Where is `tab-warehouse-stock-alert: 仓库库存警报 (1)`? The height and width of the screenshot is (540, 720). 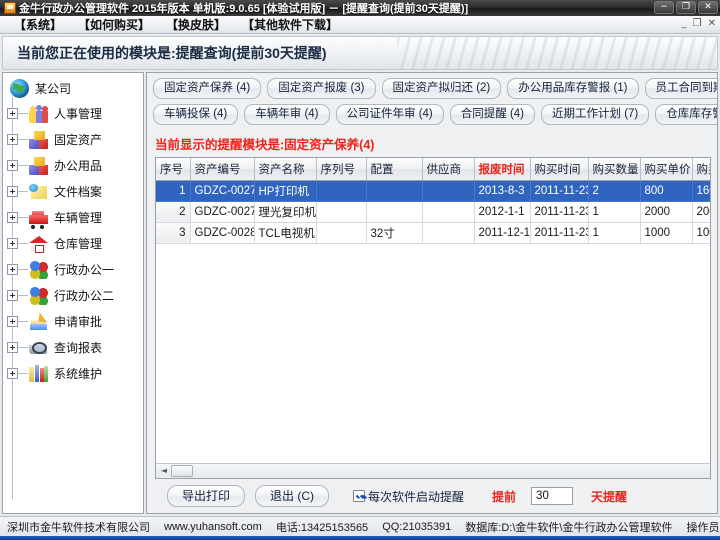 tab-warehouse-stock-alert: 仓库库存警报 (1) is located at coordinates (686, 114).